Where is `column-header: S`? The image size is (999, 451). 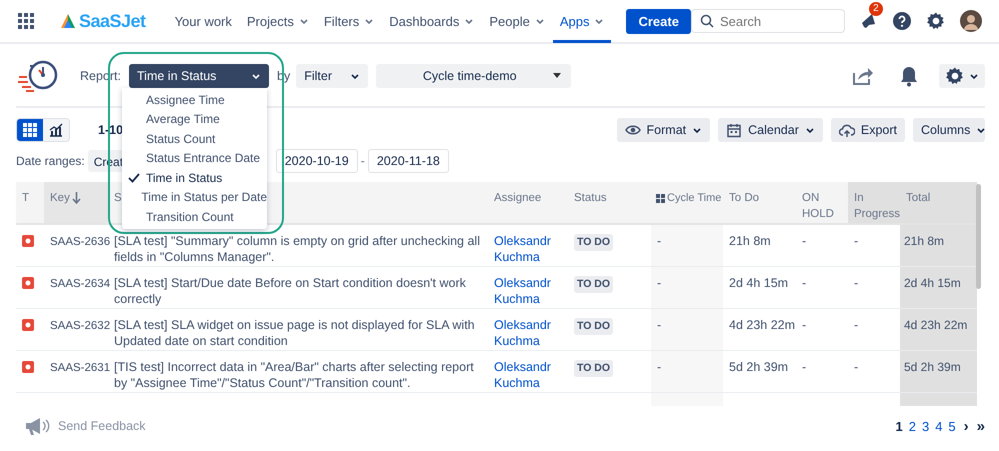 column-header: S is located at coordinates (118, 198).